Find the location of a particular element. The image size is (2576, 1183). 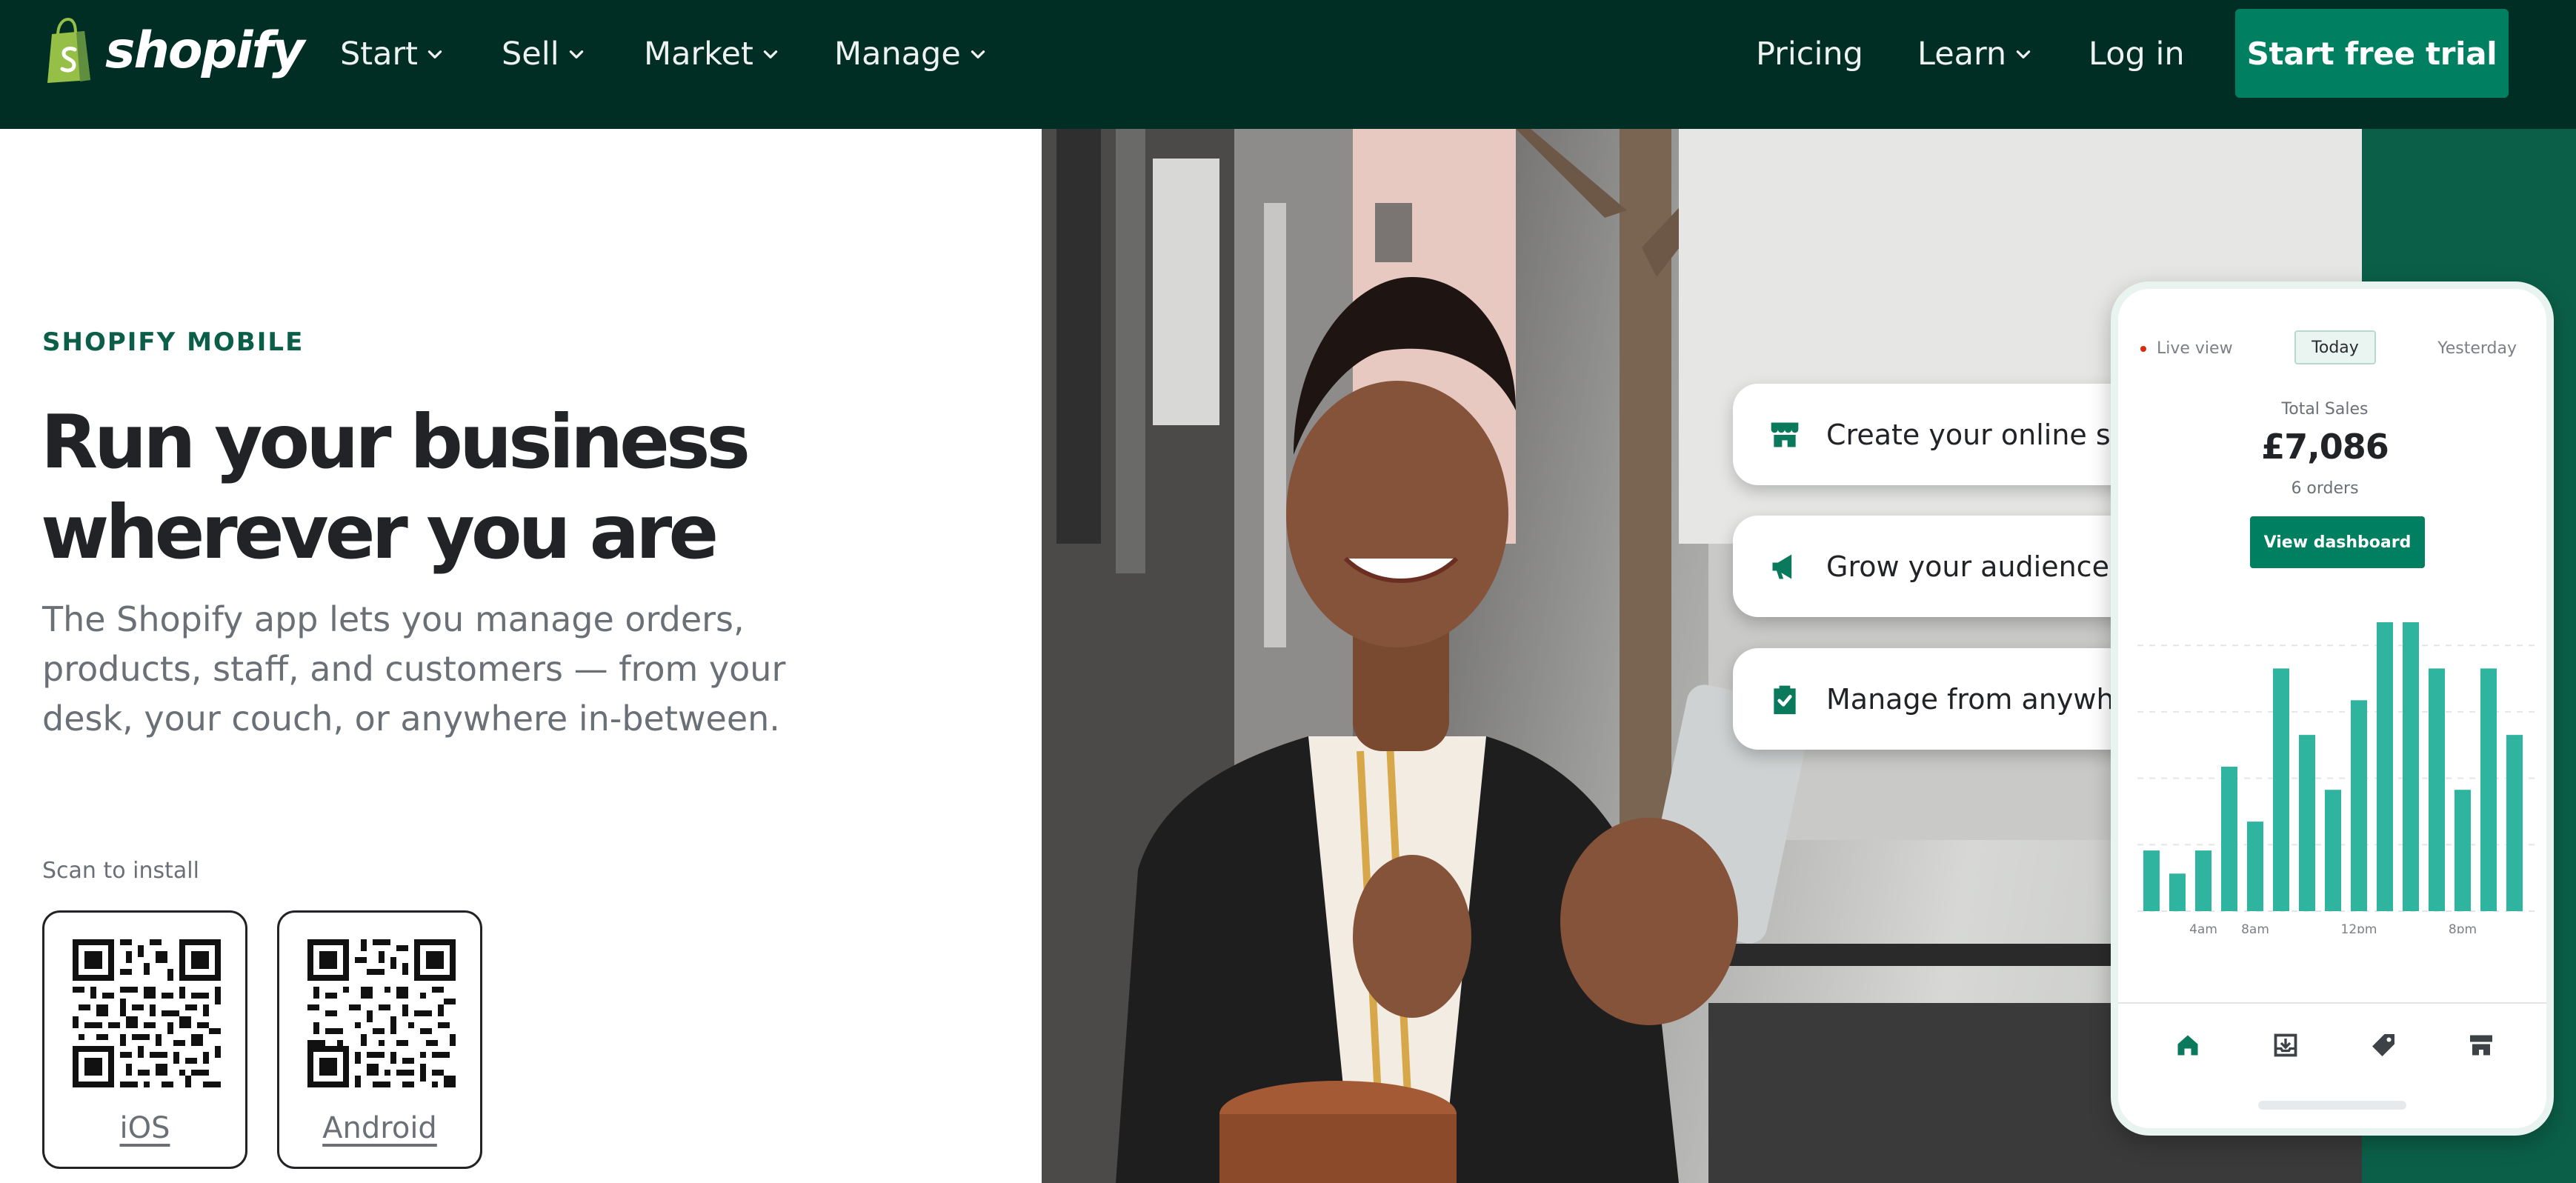

android-qr-card: Android is located at coordinates (380, 1039).